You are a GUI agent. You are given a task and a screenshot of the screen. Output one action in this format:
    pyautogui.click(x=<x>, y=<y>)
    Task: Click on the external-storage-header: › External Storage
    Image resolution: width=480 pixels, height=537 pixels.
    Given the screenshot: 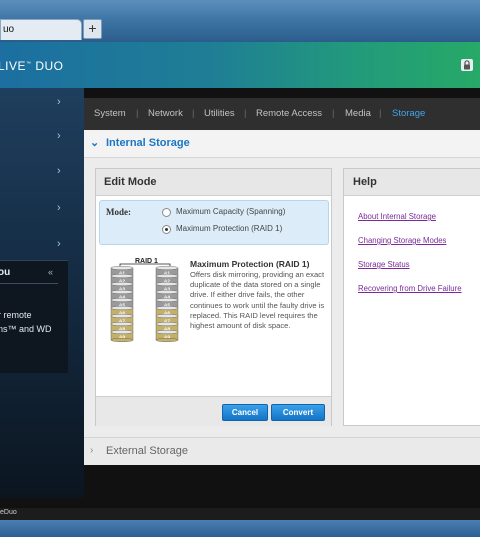 What is the action you would take?
    pyautogui.click(x=282, y=451)
    